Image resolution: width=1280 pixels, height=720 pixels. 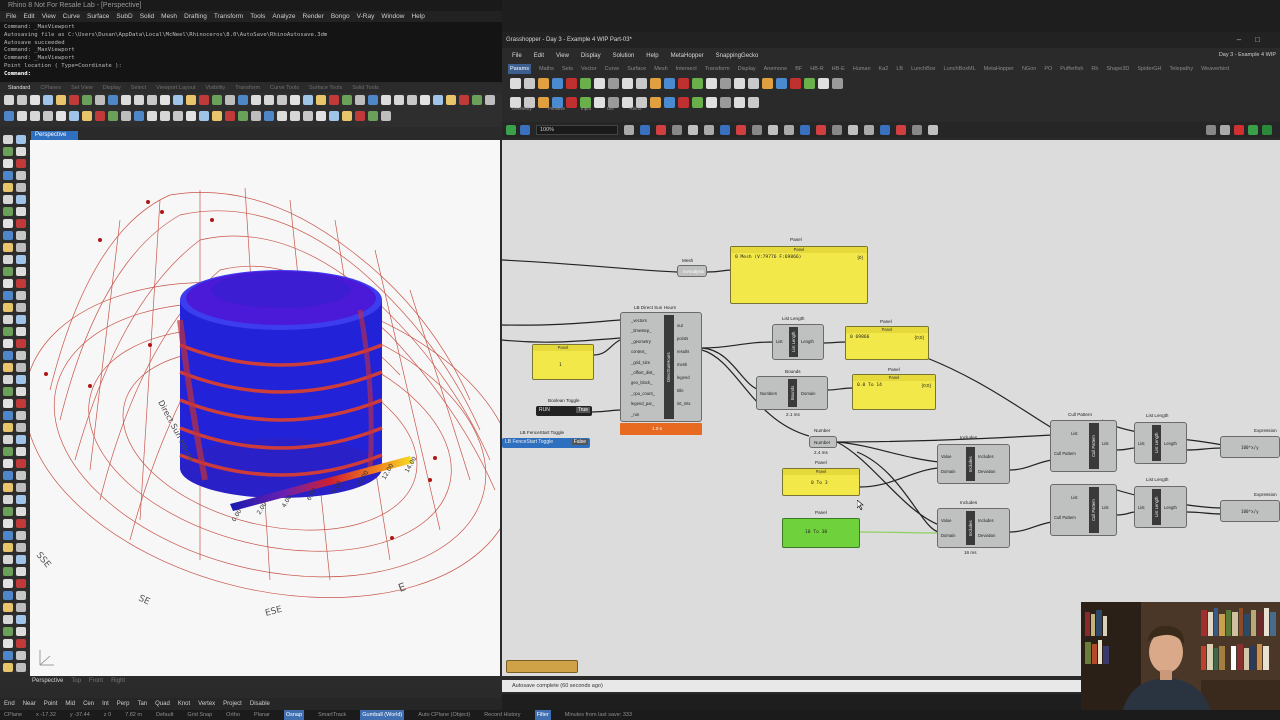 What do you see at coordinates (162, 704) in the screenshot?
I see `osnap-quad: Quad` at bounding box center [162, 704].